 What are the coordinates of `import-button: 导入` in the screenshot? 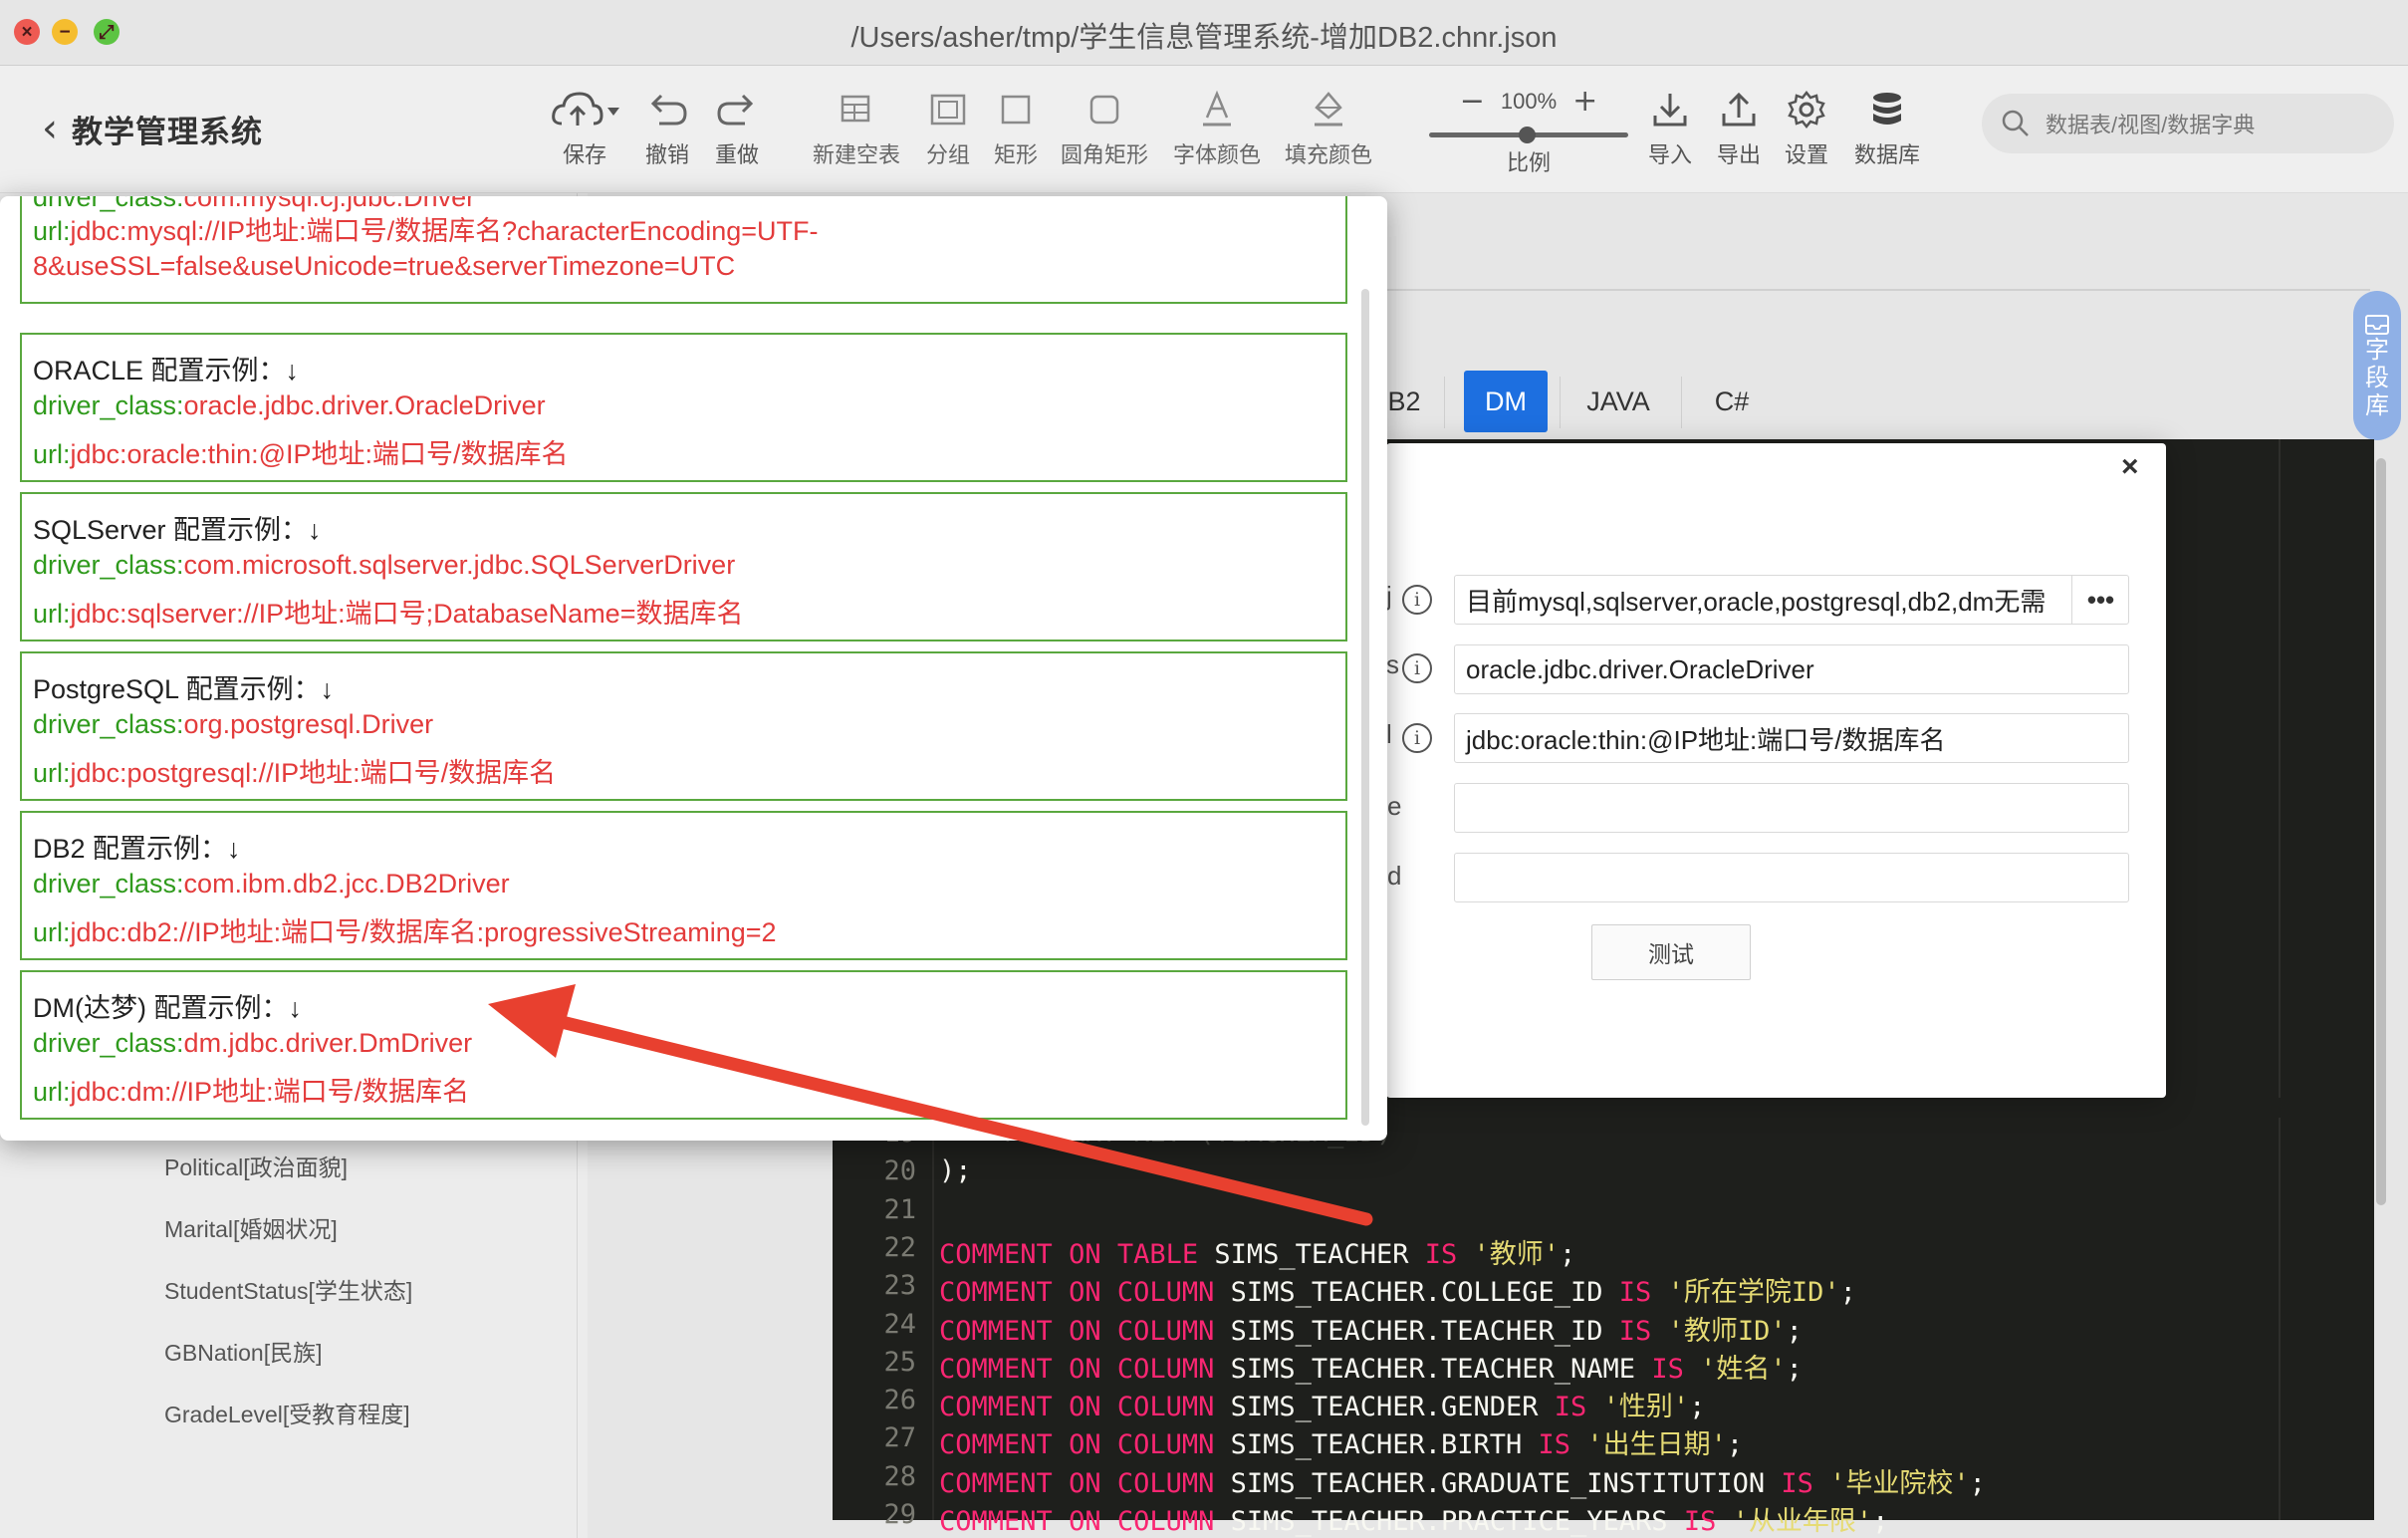 It's located at (1670, 127).